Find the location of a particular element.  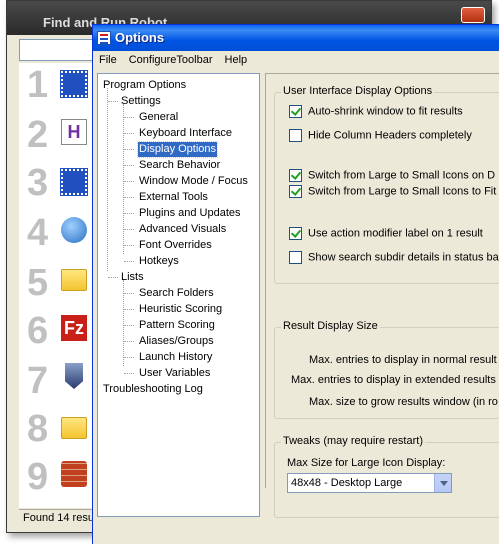

normal-results-label: Max. entries to display in normal result is located at coordinates (403, 360).